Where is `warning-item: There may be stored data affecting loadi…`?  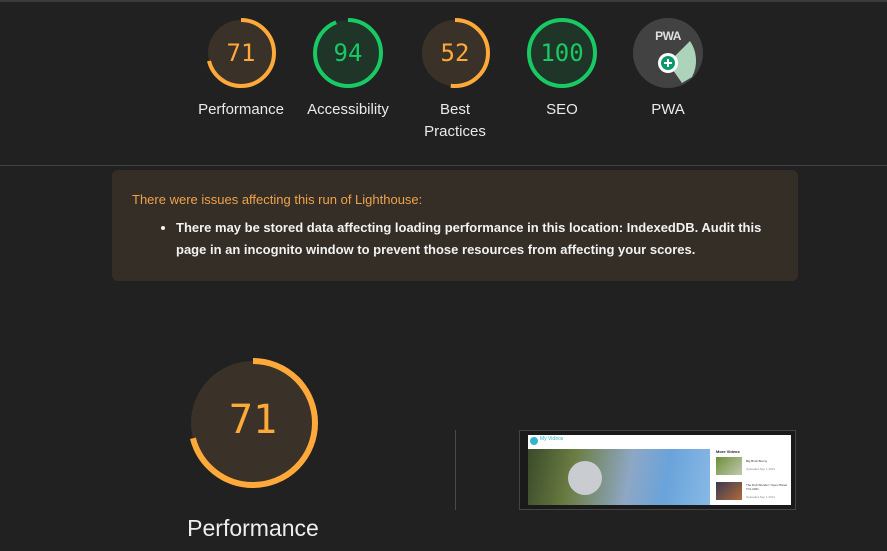 warning-item: There may be stored data affecting loadi… is located at coordinates (477, 239).